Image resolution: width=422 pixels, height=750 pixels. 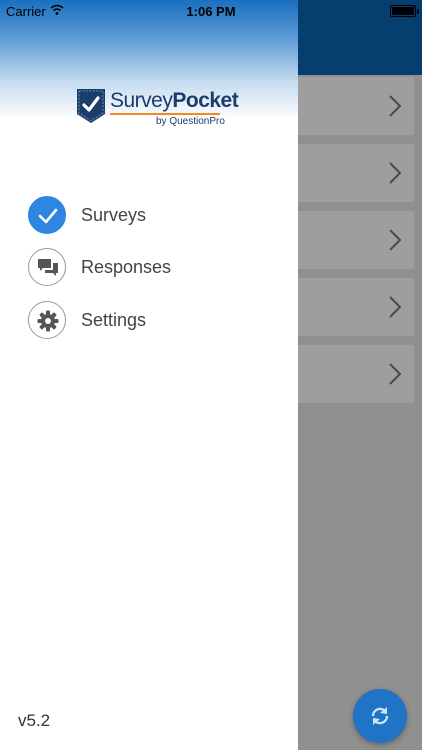 I want to click on menu-item-label: Settings, so click(x=114, y=320).